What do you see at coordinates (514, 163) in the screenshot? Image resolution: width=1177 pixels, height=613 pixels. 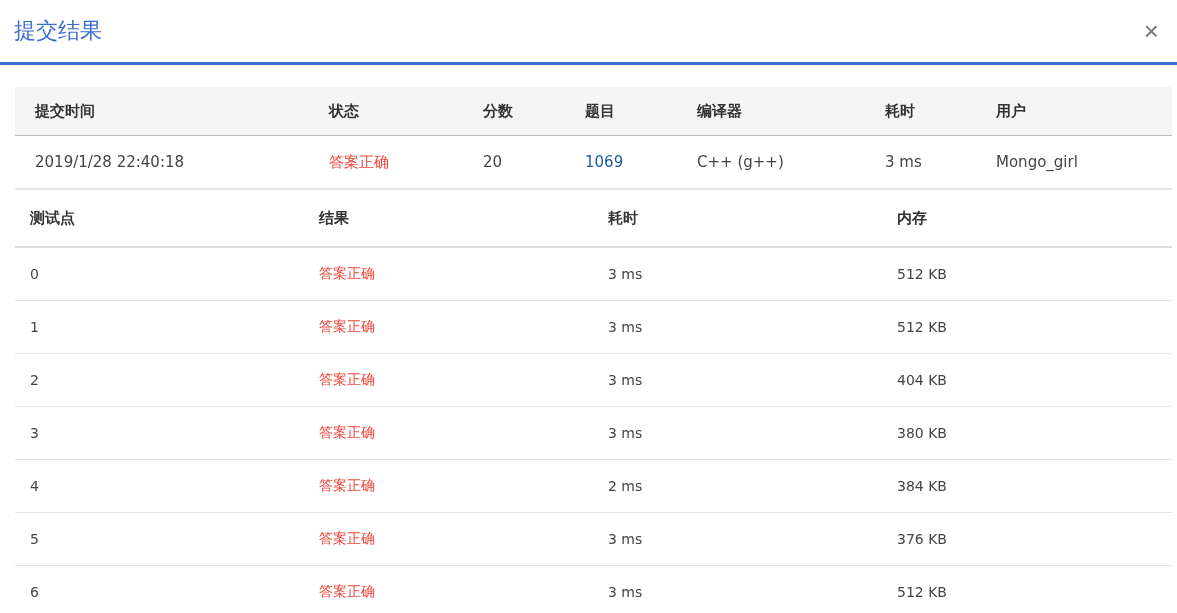 I see `table-cell: 20` at bounding box center [514, 163].